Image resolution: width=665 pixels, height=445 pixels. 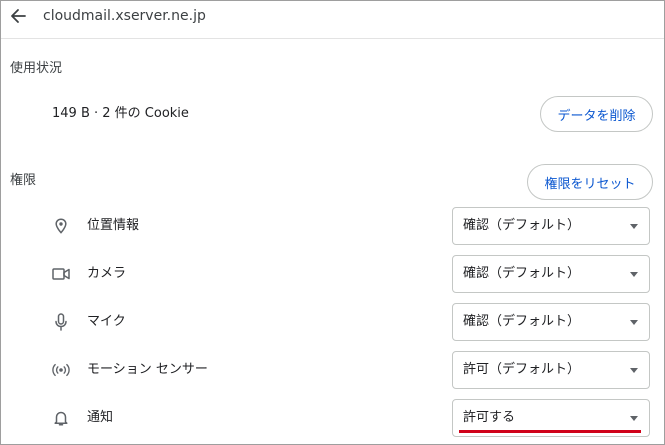 What do you see at coordinates (332, 227) in the screenshot?
I see `permission-row-location: 位置情報 確認（デフォルト）` at bounding box center [332, 227].